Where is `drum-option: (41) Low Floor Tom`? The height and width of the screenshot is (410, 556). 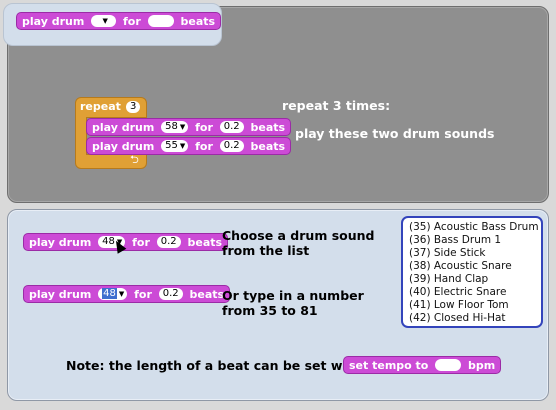
drum-option: (41) Low Floor Tom is located at coordinates (475, 305).